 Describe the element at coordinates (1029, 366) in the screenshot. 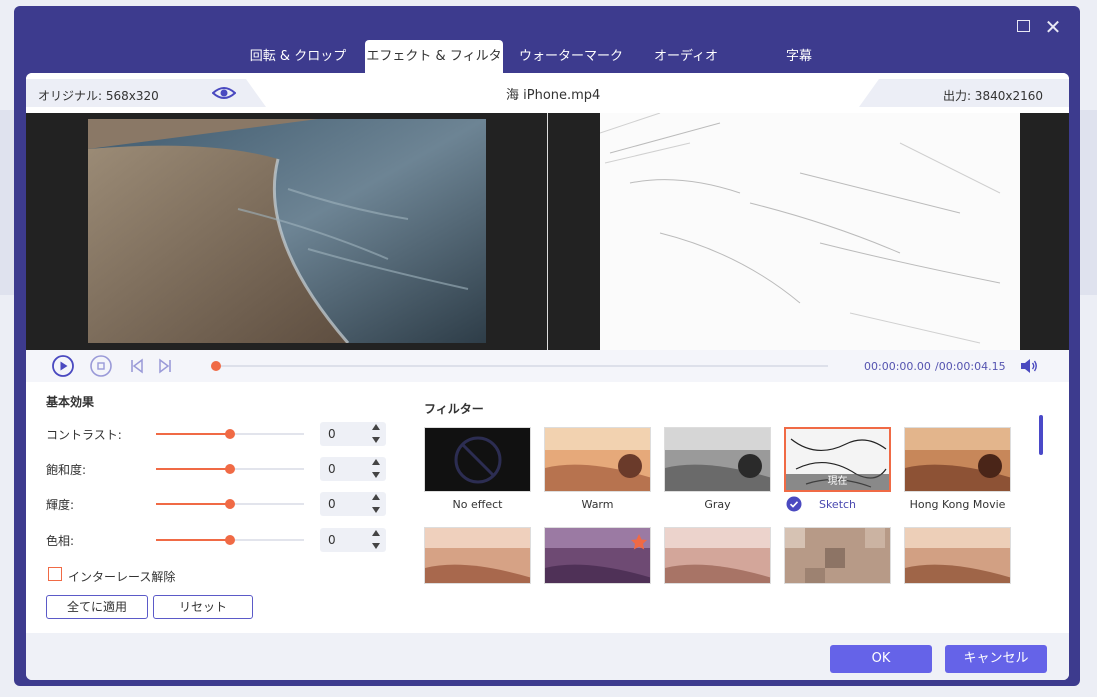

I see `volume-icon` at that location.